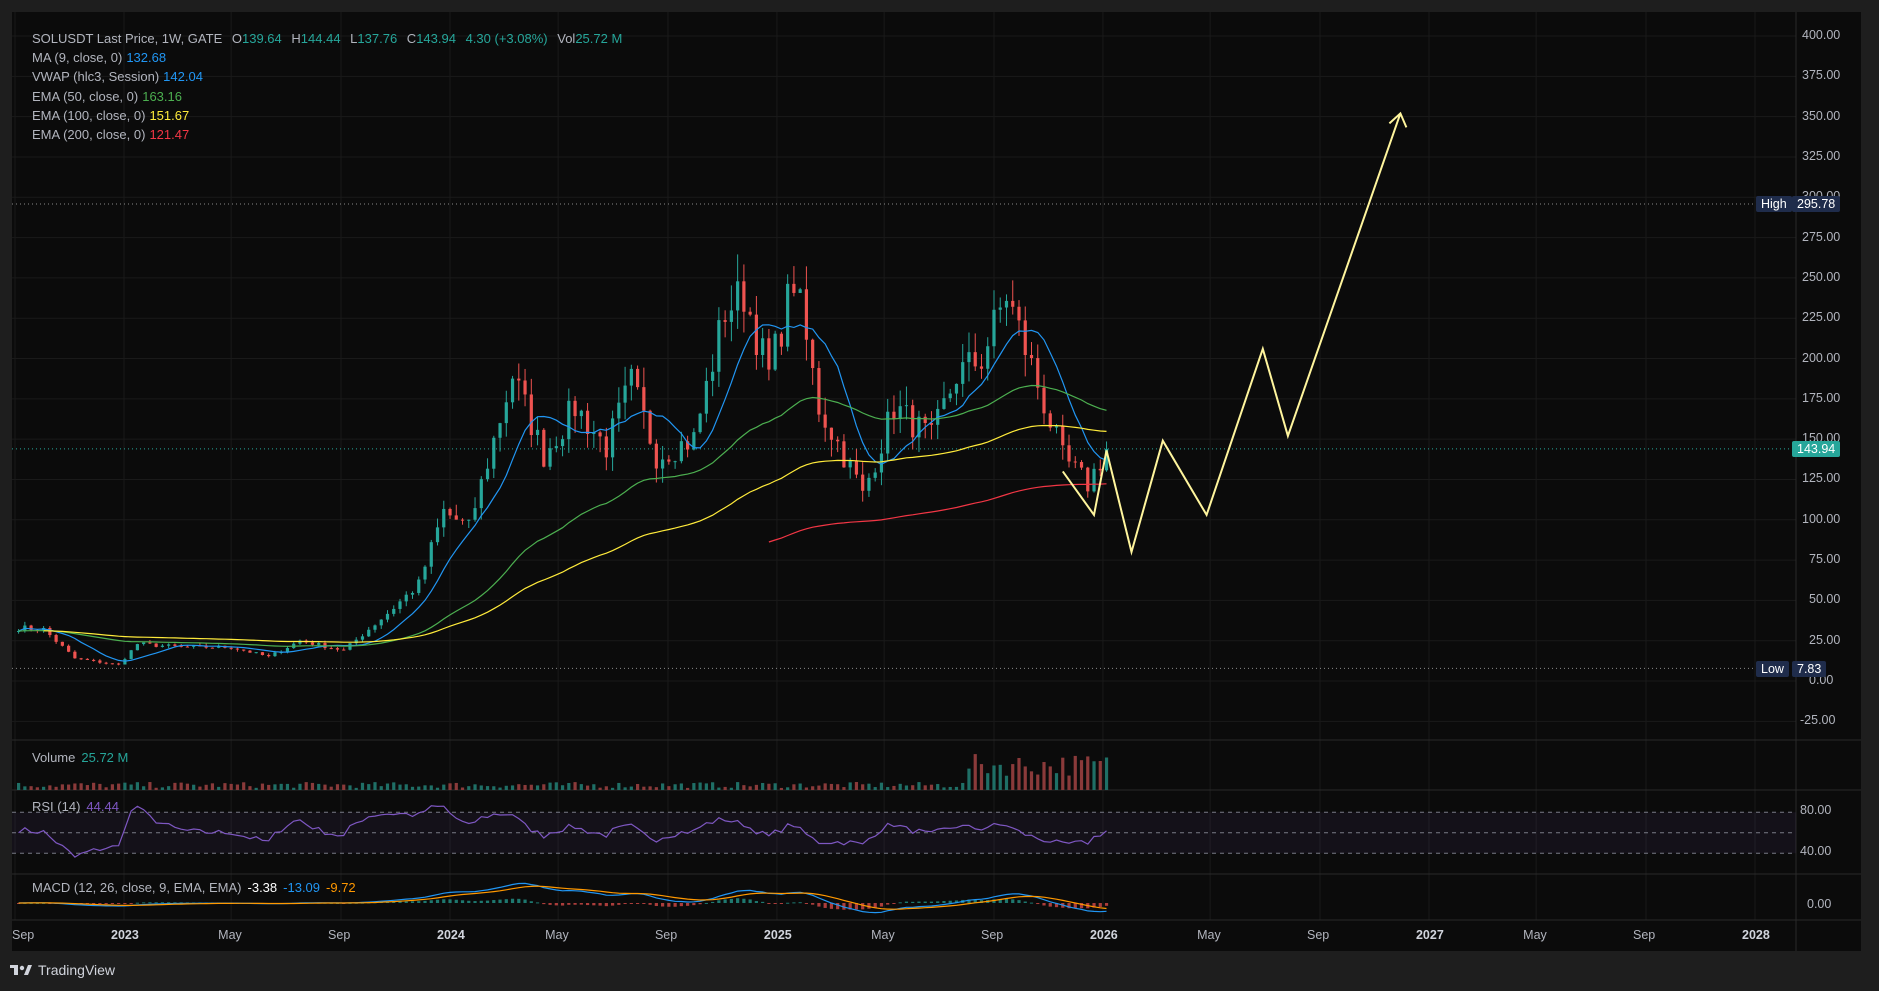  What do you see at coordinates (127, 38) in the screenshot?
I see `symbol-label: SOLUSDT Last Price, 1W, GATE` at bounding box center [127, 38].